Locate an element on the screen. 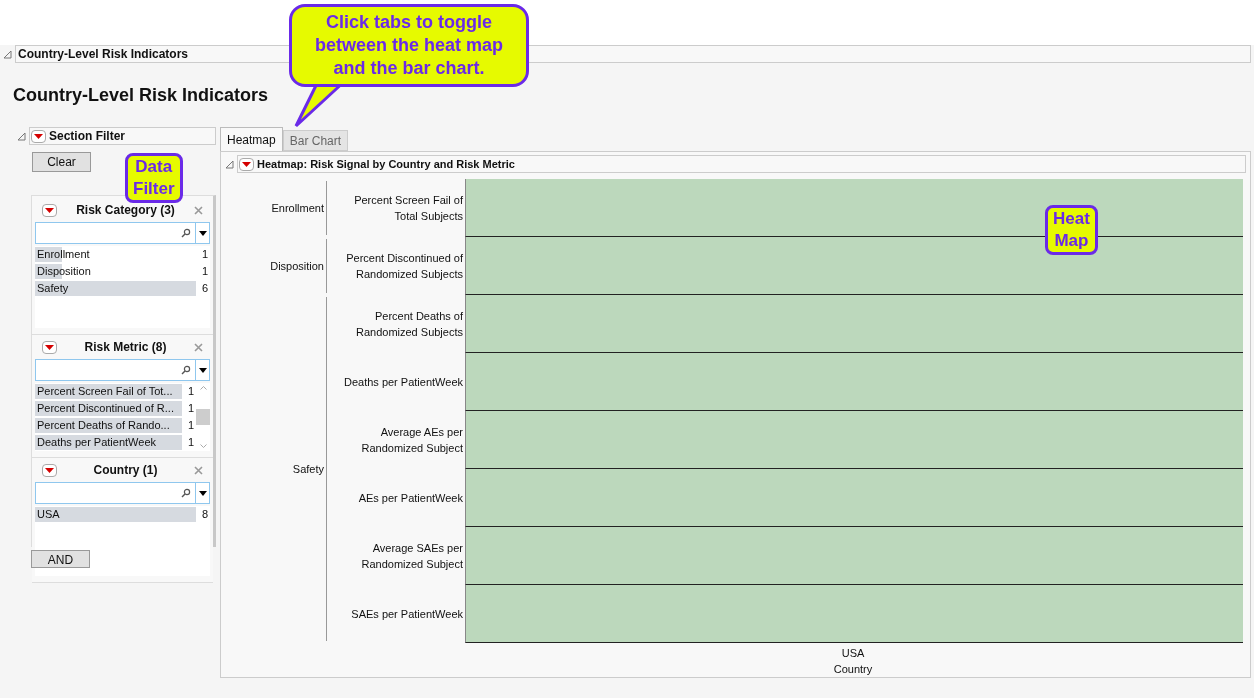 The image size is (1254, 698). filter-list-item: Deaths per PatientWeek is located at coordinates (108, 442).